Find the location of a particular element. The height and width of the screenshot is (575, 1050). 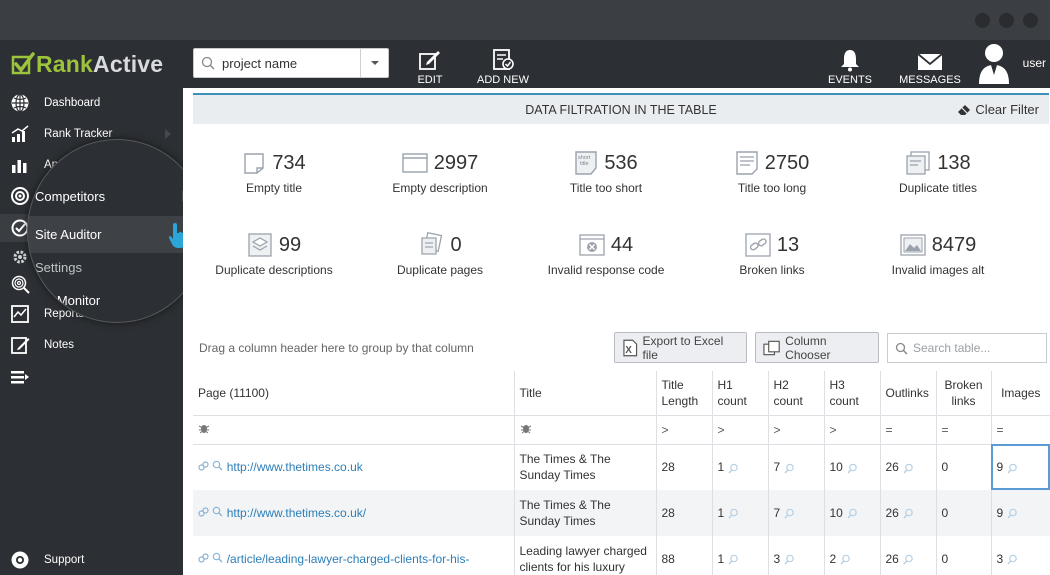

add-new-button: ADD NEW is located at coordinates (503, 65).